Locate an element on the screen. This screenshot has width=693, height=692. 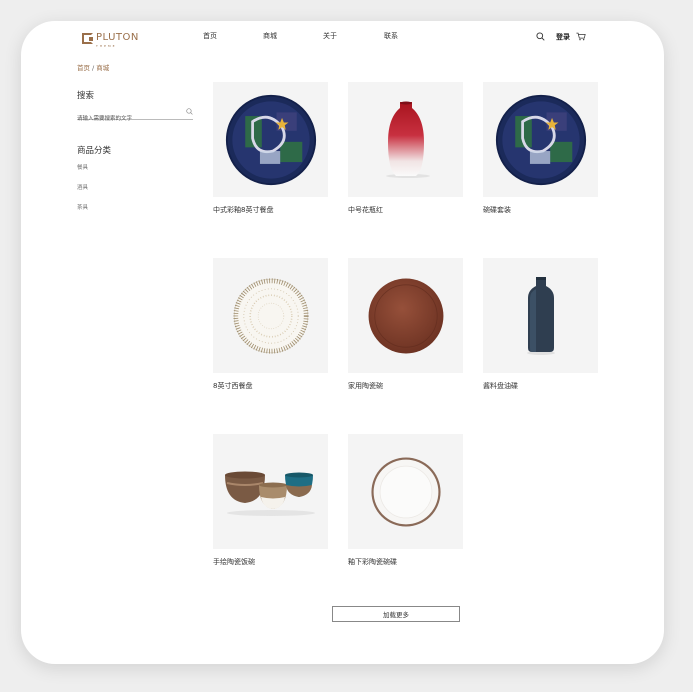
category-item: 茶具 is located at coordinates (82, 207).